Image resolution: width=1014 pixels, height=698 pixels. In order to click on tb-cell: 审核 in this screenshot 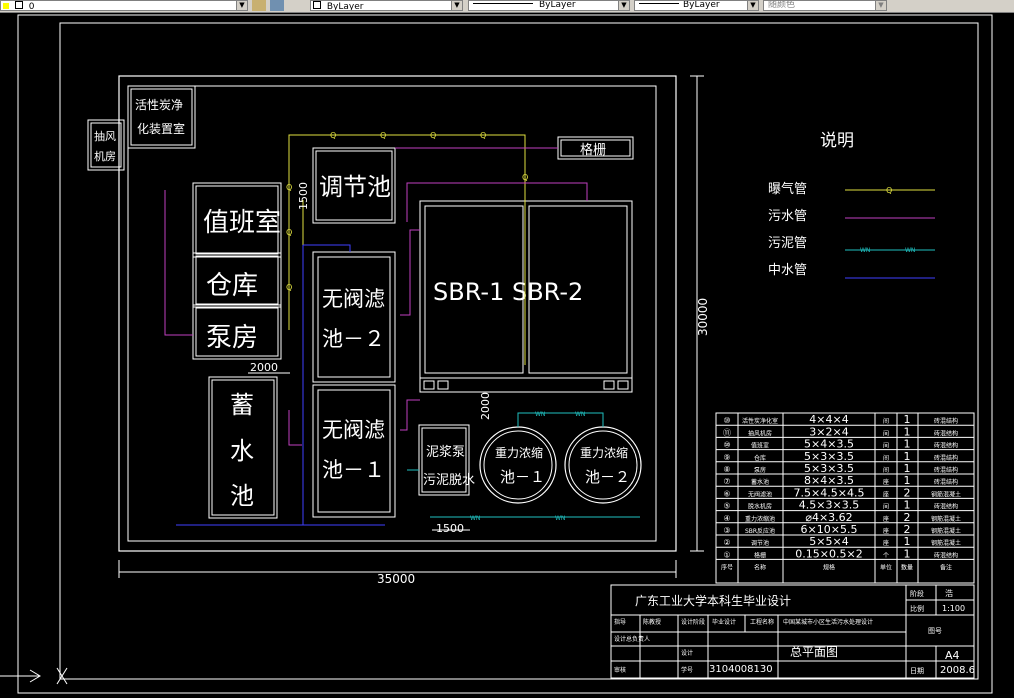, I will do `click(620, 670)`.